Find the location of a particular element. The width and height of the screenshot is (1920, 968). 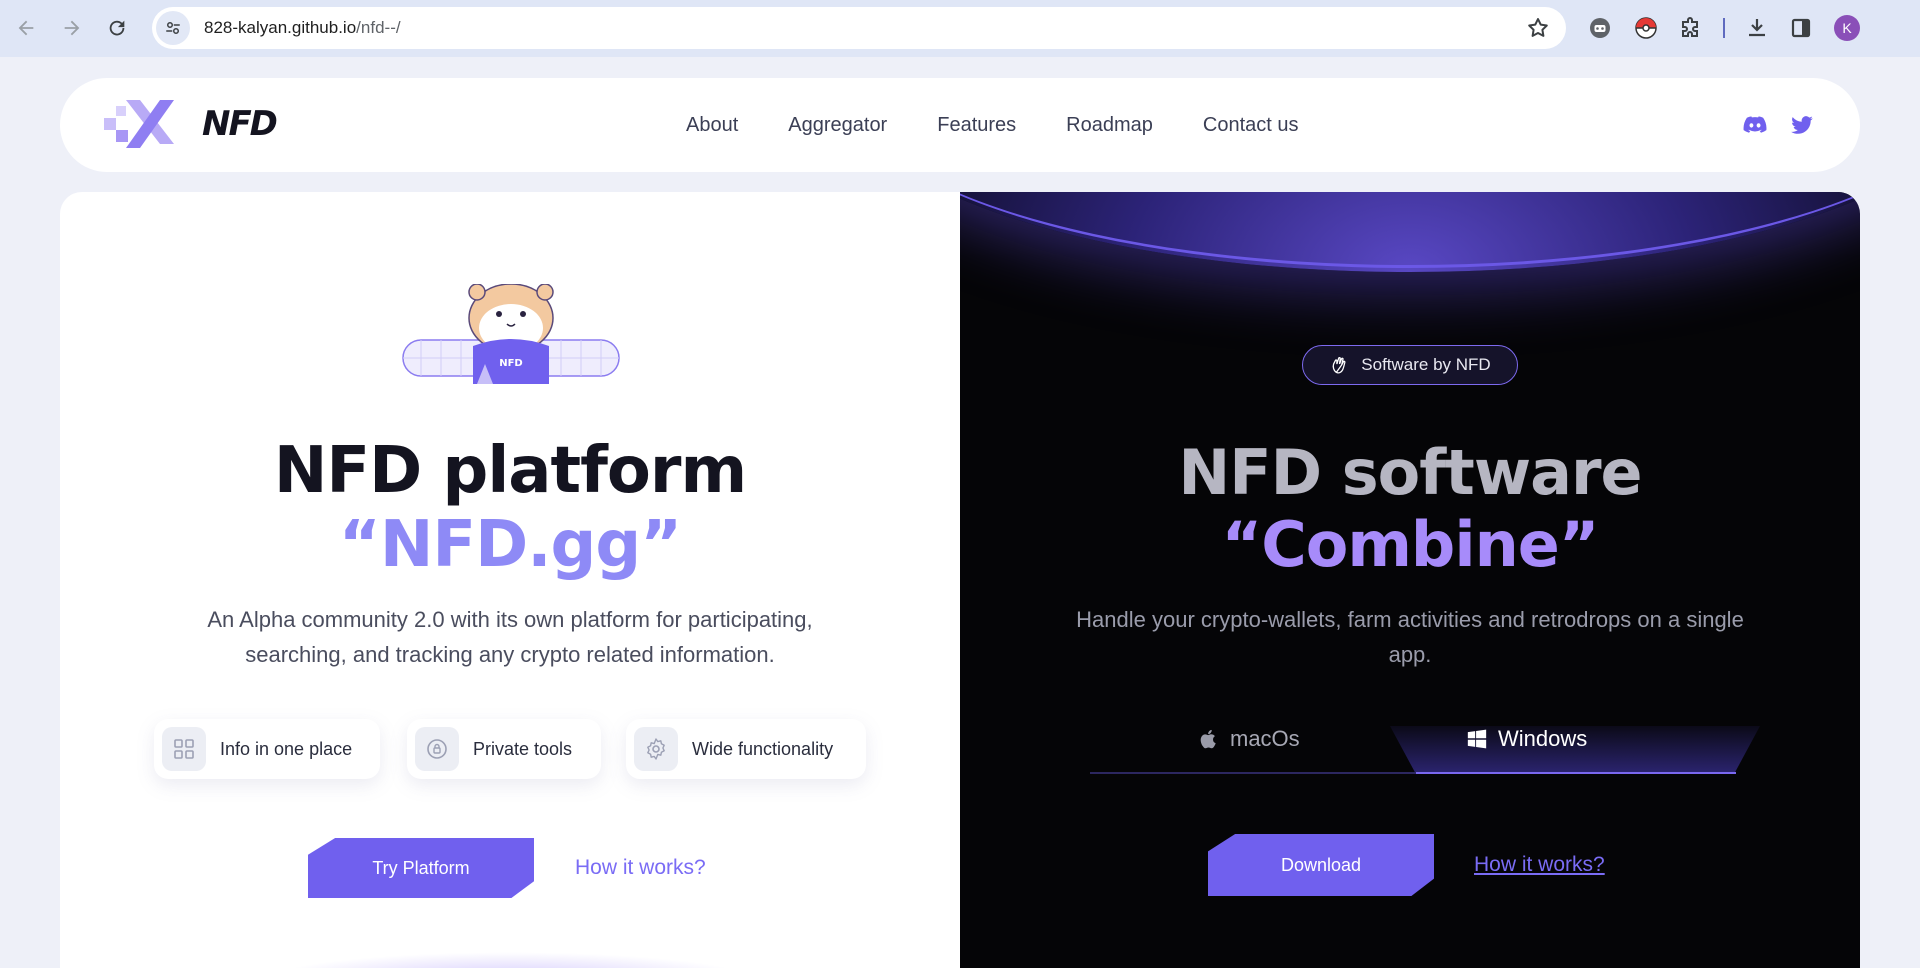

svg-text: NFD is located at coordinates (511, 363).